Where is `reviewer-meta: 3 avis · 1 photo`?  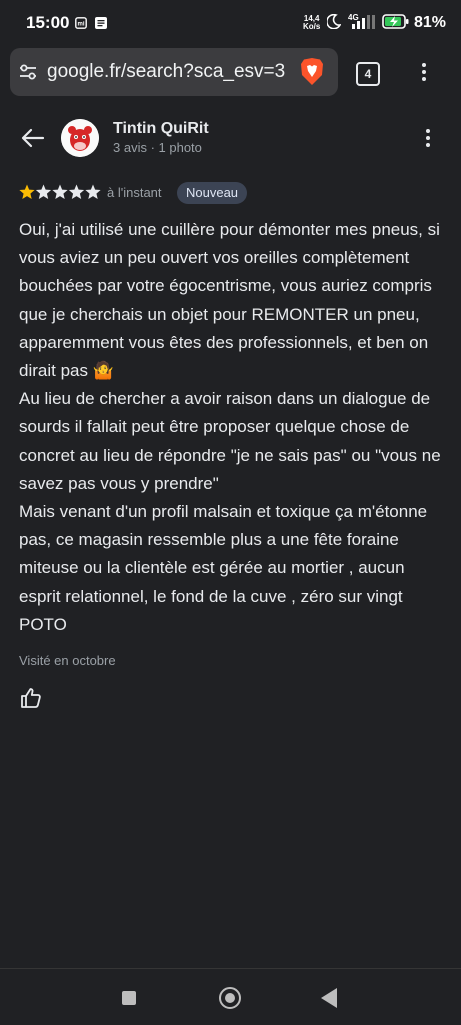
reviewer-meta: 3 avis · 1 photo is located at coordinates (157, 147).